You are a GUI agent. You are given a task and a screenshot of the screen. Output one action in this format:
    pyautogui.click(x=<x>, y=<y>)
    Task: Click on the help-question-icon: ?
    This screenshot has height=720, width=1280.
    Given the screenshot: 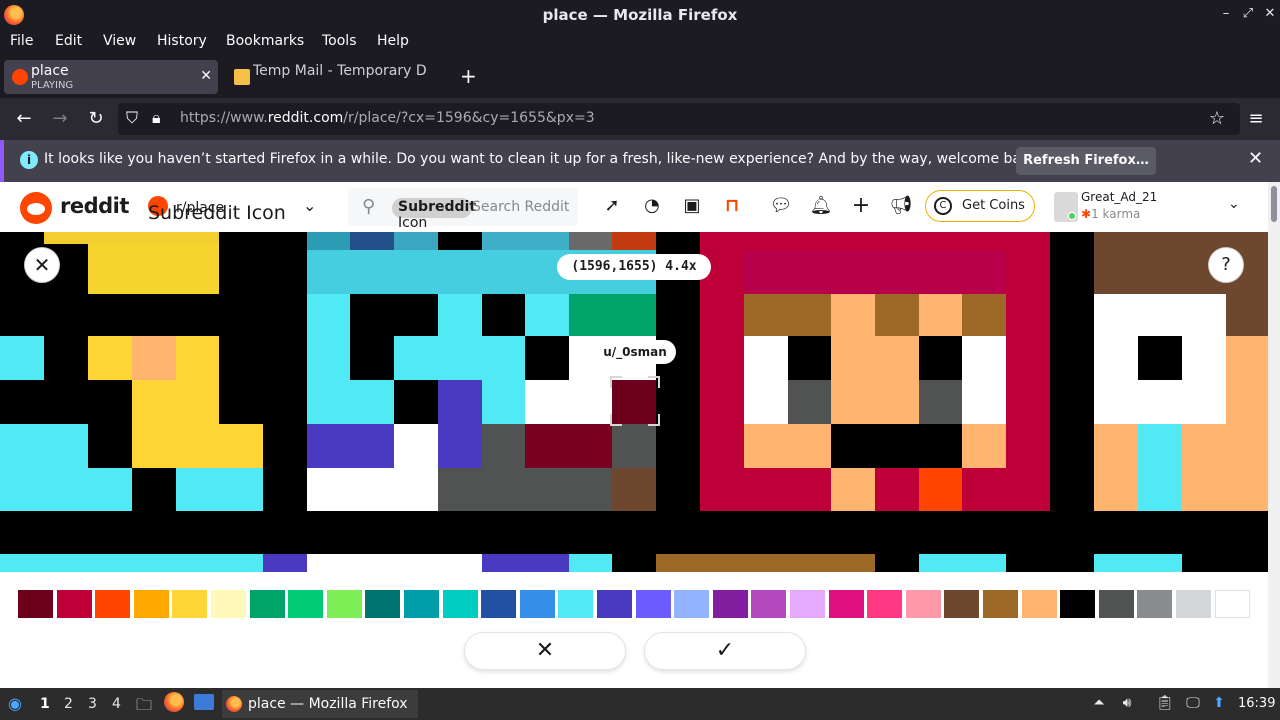 What is the action you would take?
    pyautogui.click(x=1226, y=265)
    